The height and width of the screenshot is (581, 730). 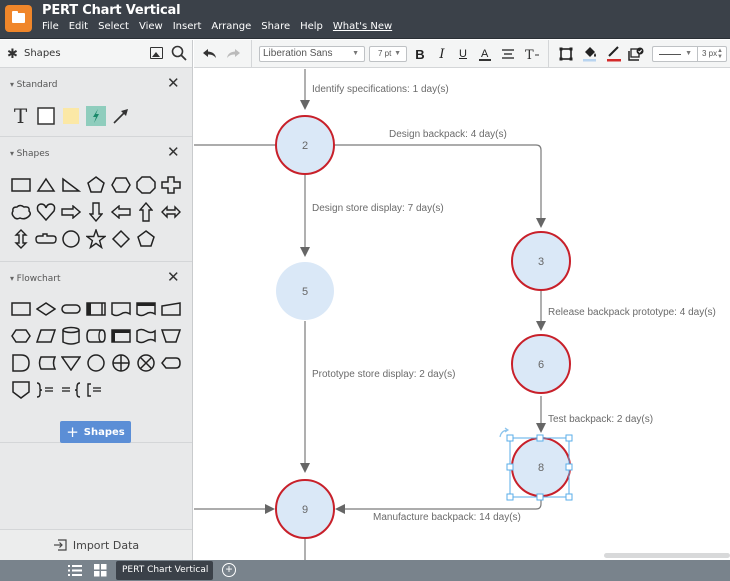 What do you see at coordinates (45, 115) in the screenshot?
I see `rectangle-shape-icon` at bounding box center [45, 115].